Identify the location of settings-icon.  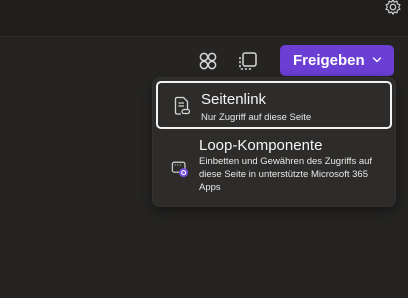
(393, 8).